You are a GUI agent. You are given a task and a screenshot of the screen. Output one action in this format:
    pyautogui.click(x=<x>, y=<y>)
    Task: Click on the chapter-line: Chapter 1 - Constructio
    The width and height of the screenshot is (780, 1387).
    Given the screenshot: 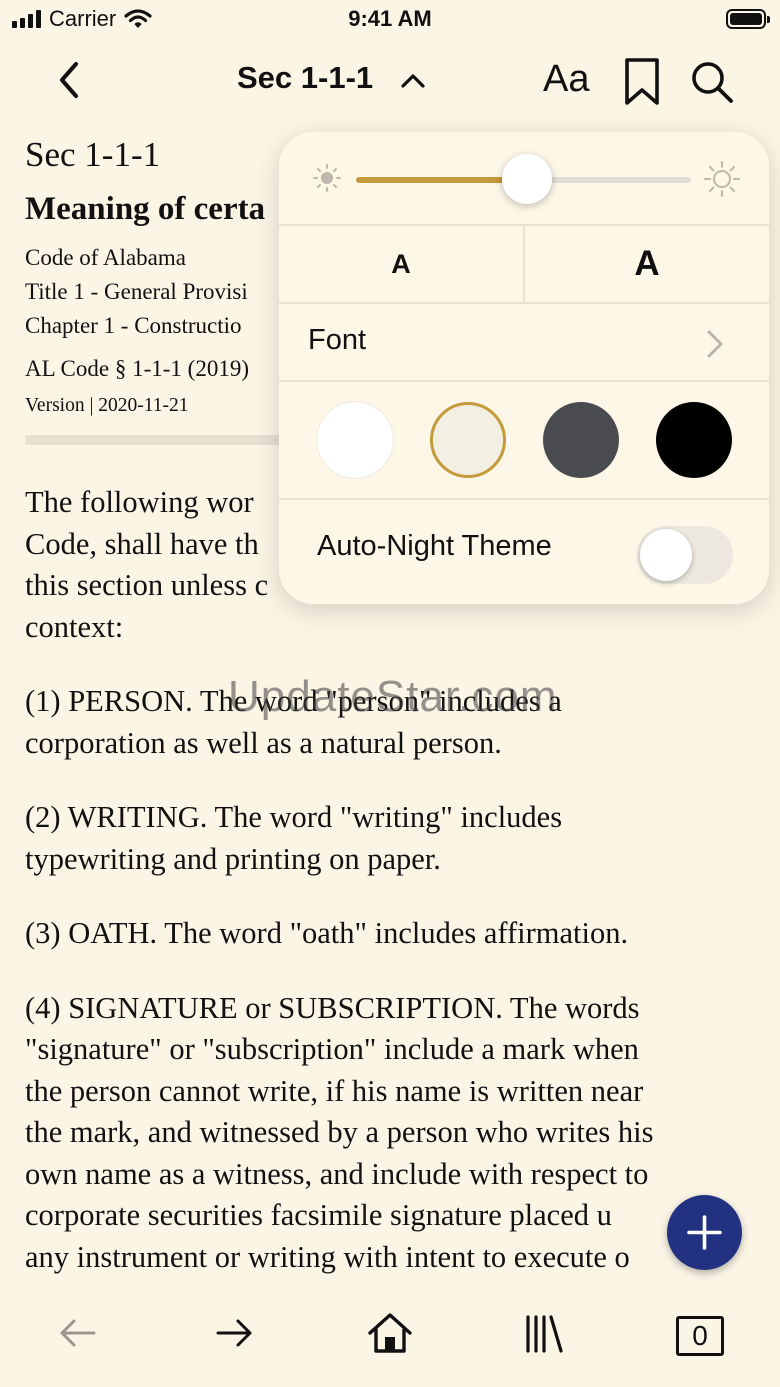 What is the action you would take?
    pyautogui.click(x=133, y=325)
    